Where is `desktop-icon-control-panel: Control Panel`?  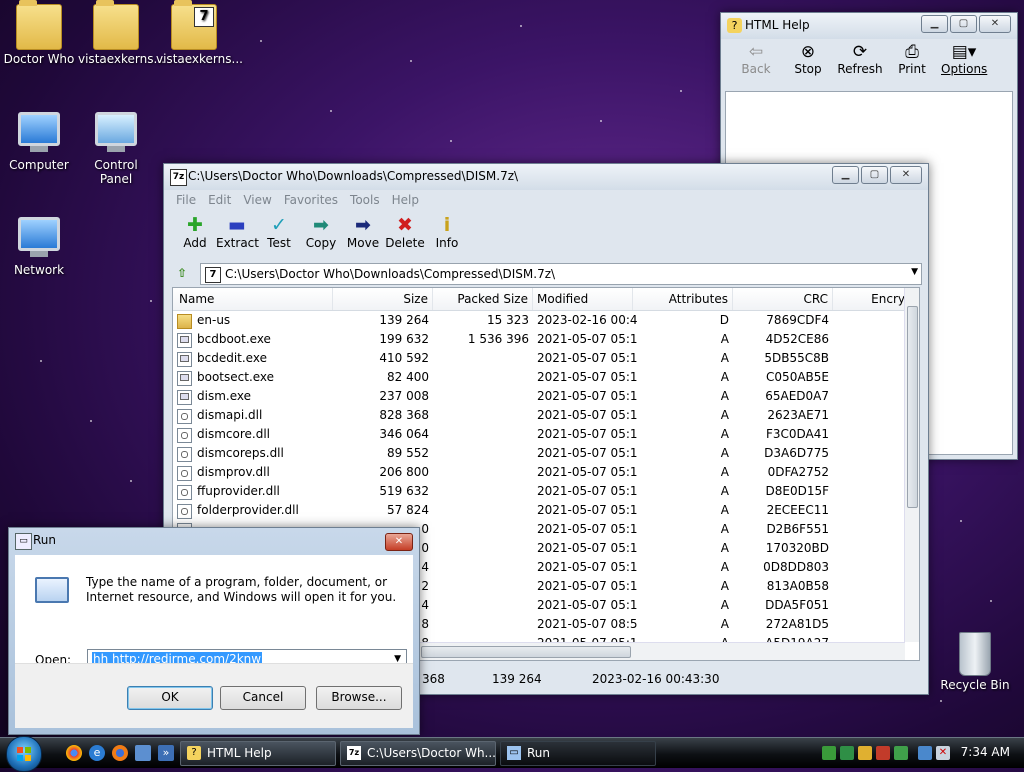
desktop-icon-control-panel: Control Panel is located at coordinates (116, 147).